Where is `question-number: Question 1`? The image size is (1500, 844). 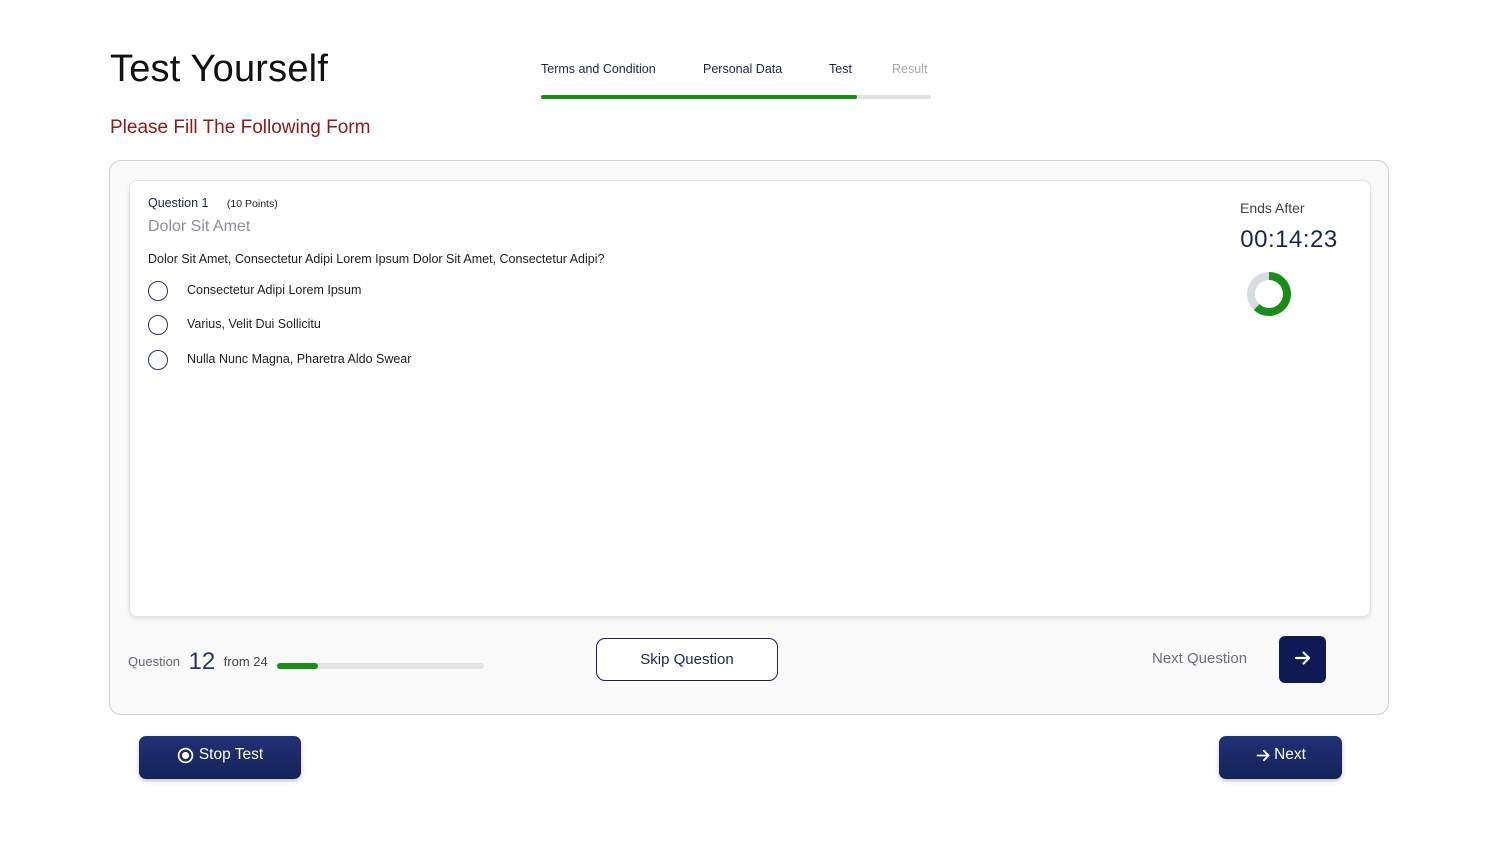 question-number: Question 1 is located at coordinates (178, 203).